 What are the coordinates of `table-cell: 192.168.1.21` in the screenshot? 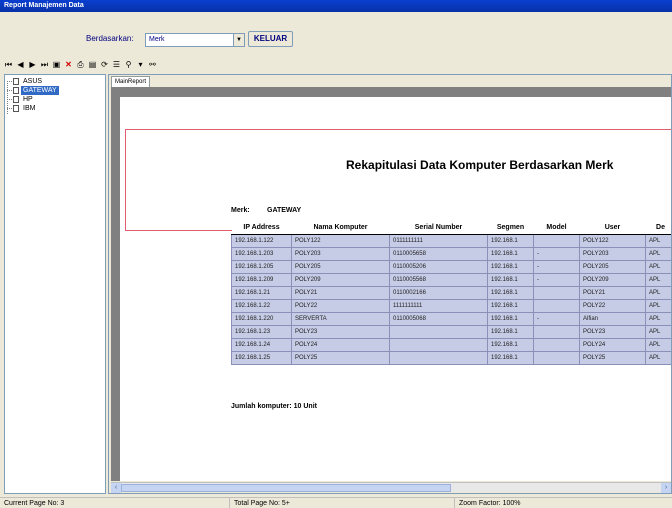 It's located at (261, 292).